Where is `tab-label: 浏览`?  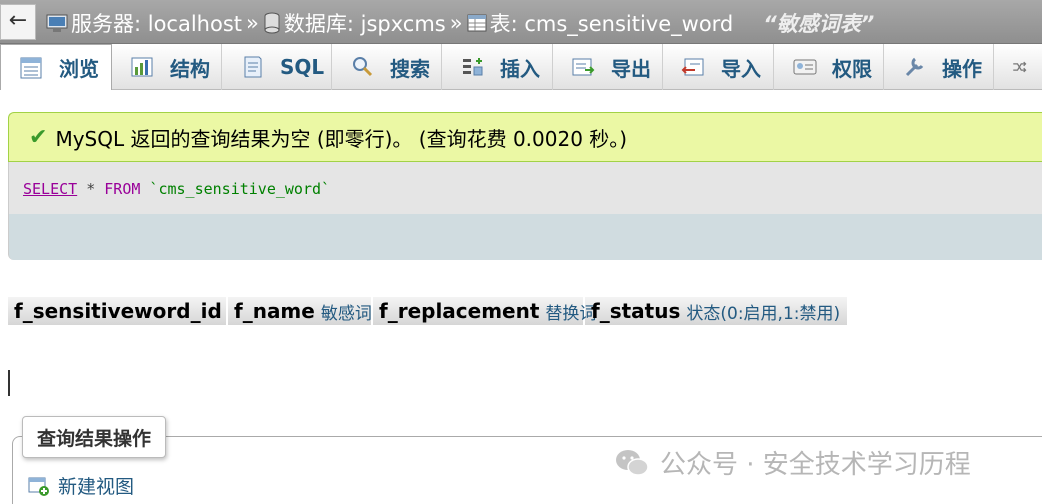
tab-label: 浏览 is located at coordinates (79, 69).